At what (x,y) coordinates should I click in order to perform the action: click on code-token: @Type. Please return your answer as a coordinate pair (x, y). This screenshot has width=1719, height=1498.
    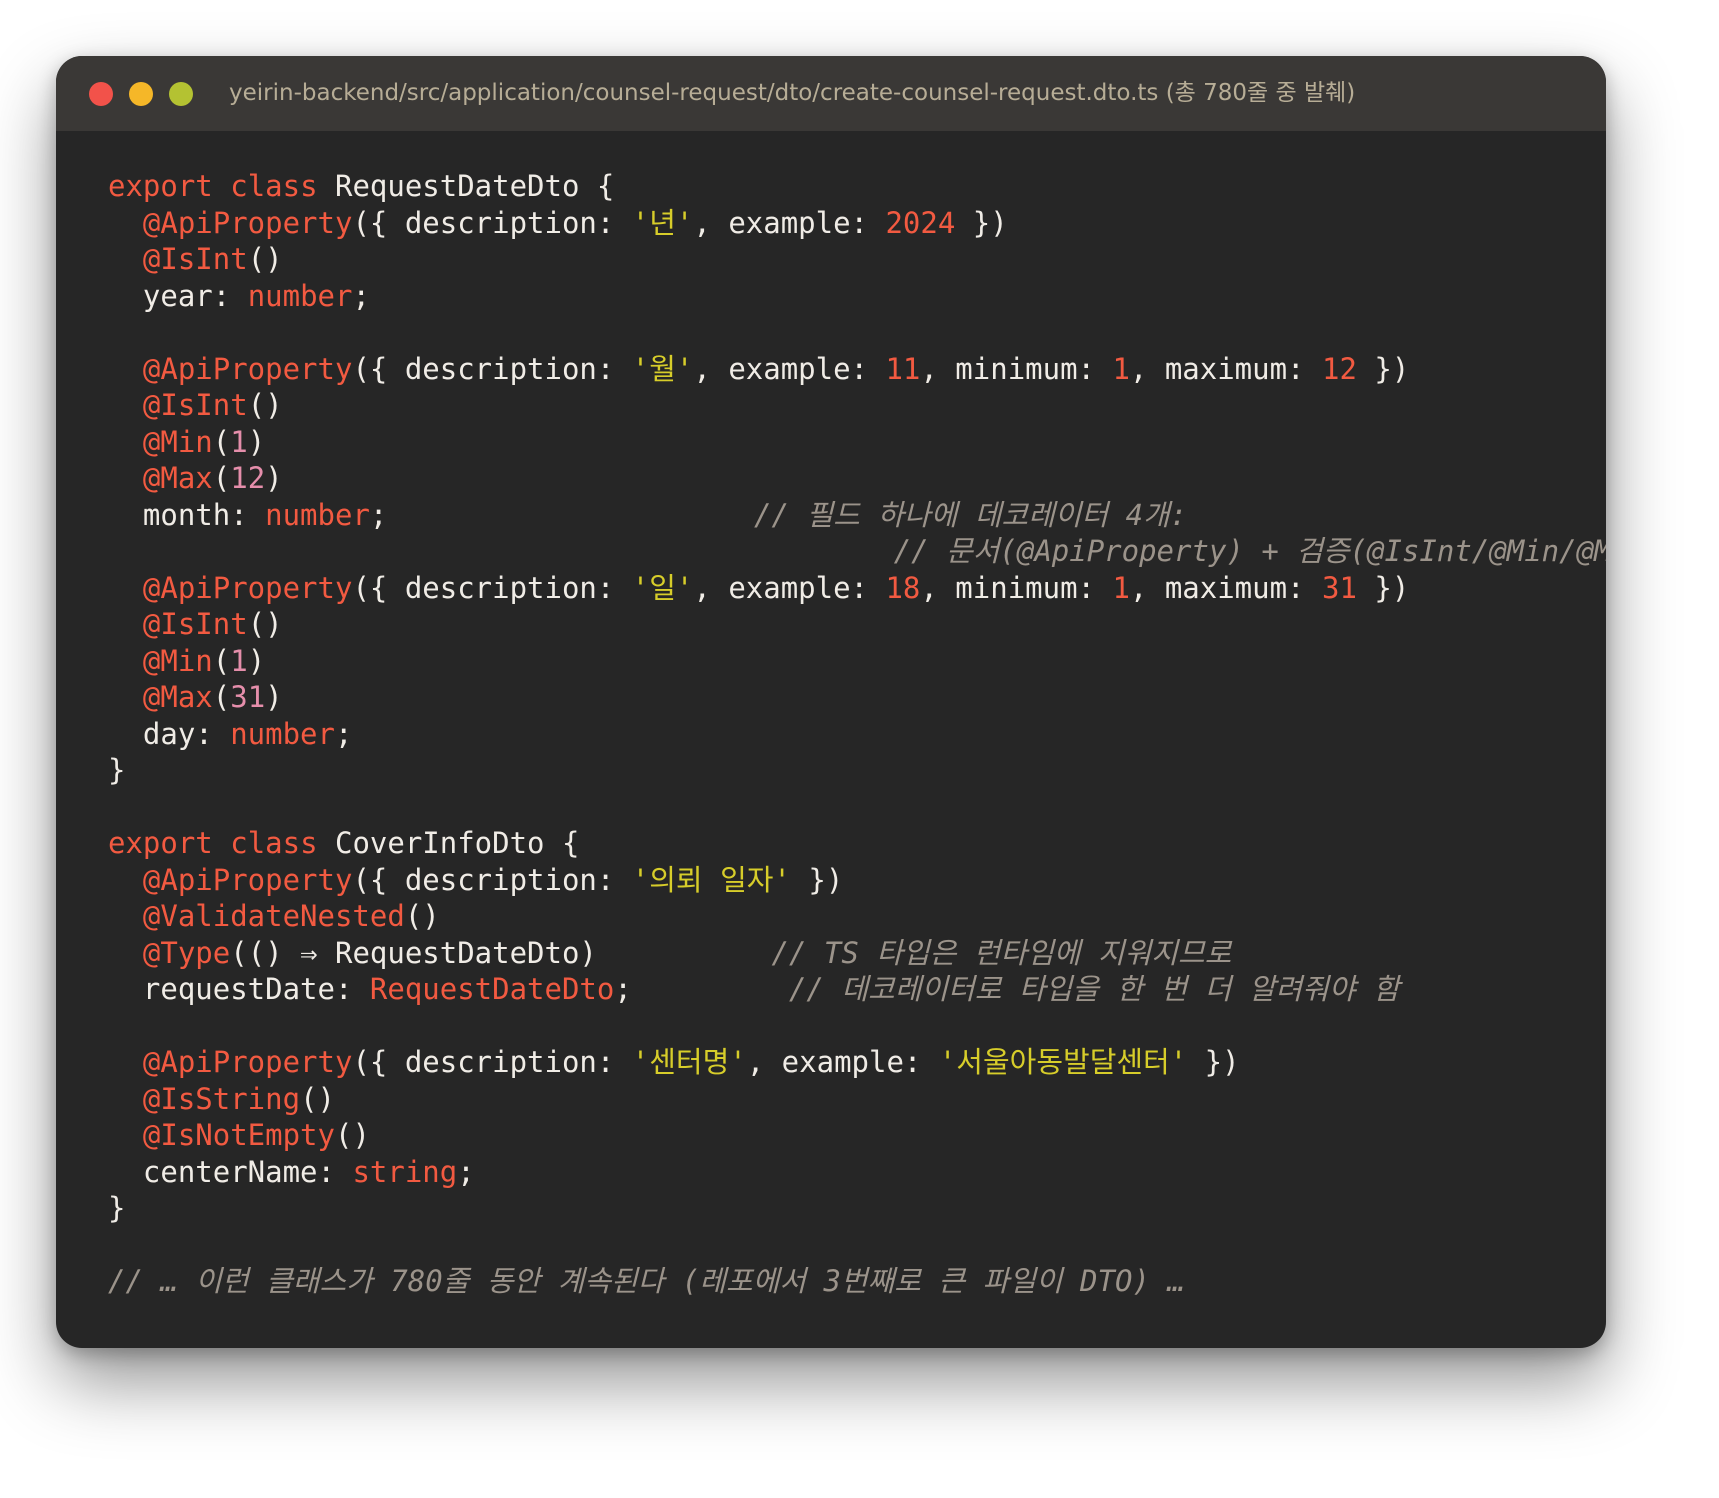
    Looking at the image, I should click on (186, 952).